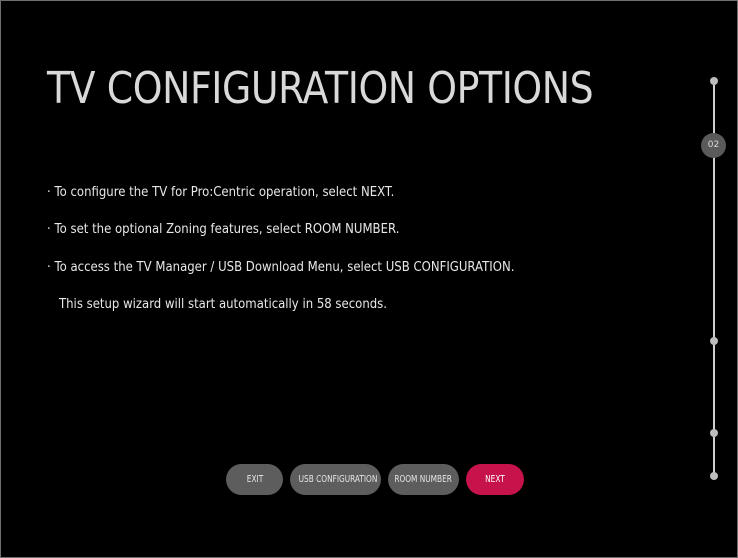 This screenshot has width=738, height=558. I want to click on room-number-button-label: ROOM NUMBER, so click(423, 479).